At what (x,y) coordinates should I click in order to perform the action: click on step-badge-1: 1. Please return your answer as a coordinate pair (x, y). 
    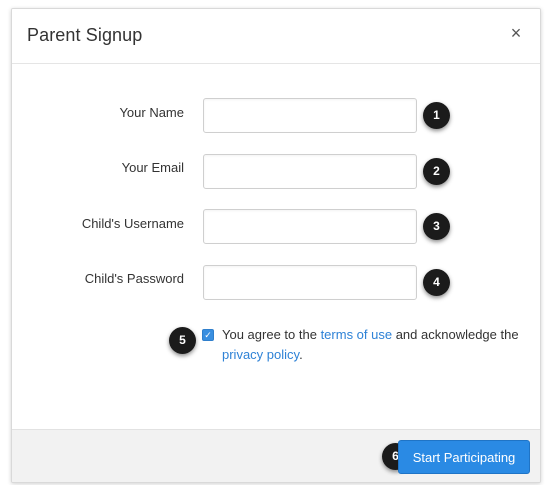
    Looking at the image, I should click on (436, 115).